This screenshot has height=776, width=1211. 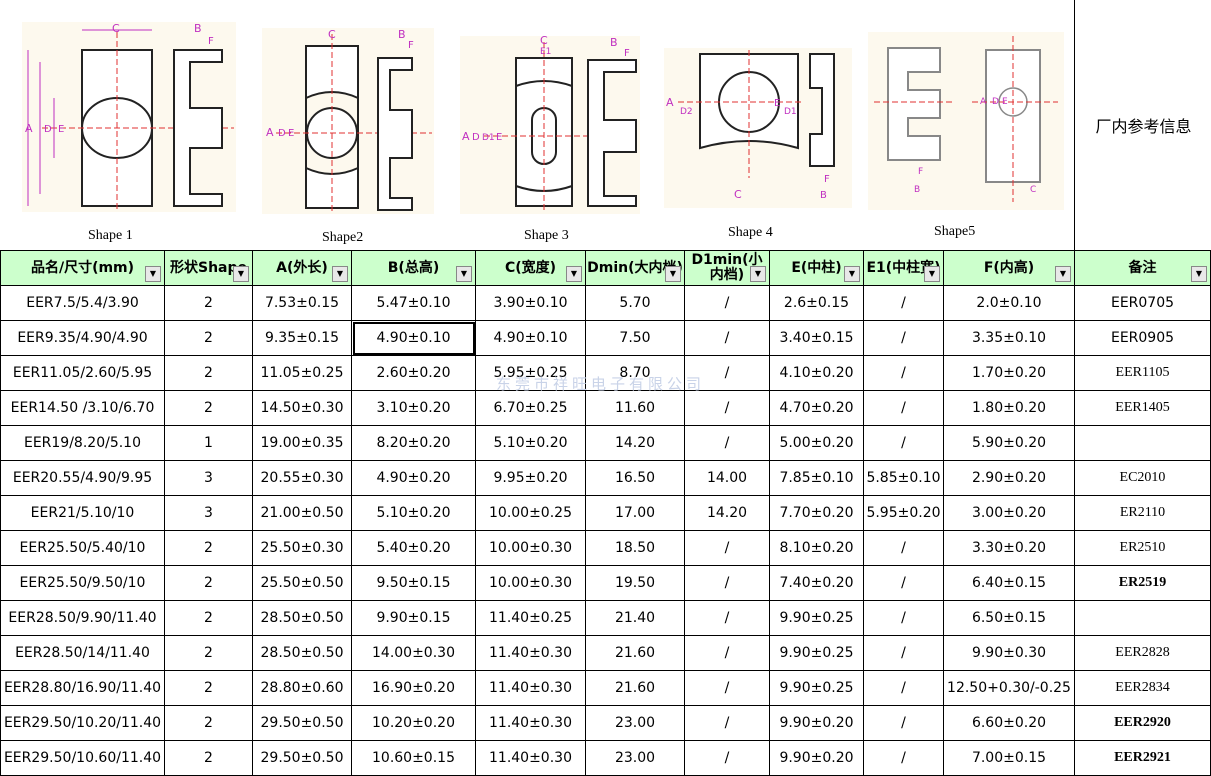 I want to click on col-header-c: C(宽度) ▼, so click(x=530, y=268).